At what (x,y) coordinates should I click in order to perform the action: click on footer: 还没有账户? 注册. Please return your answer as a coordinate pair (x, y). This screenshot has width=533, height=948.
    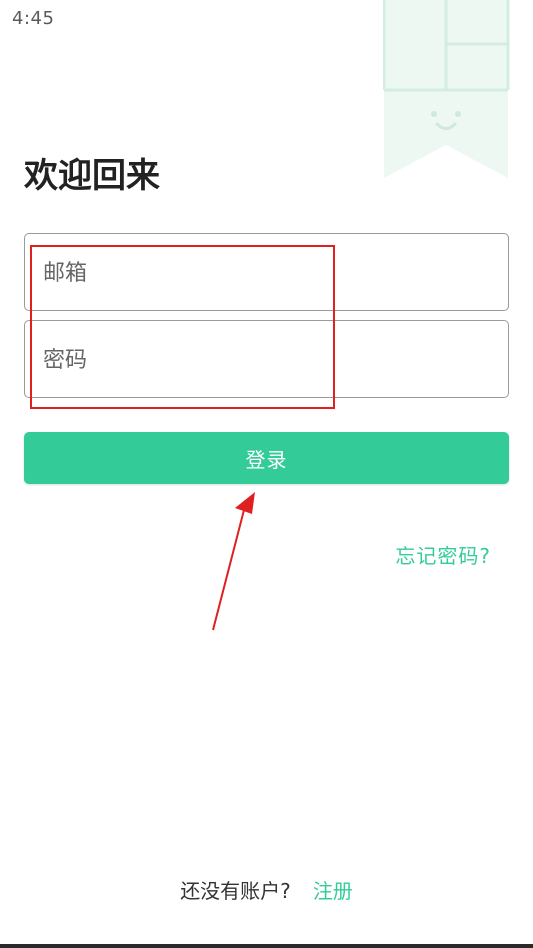
    Looking at the image, I should click on (266, 889).